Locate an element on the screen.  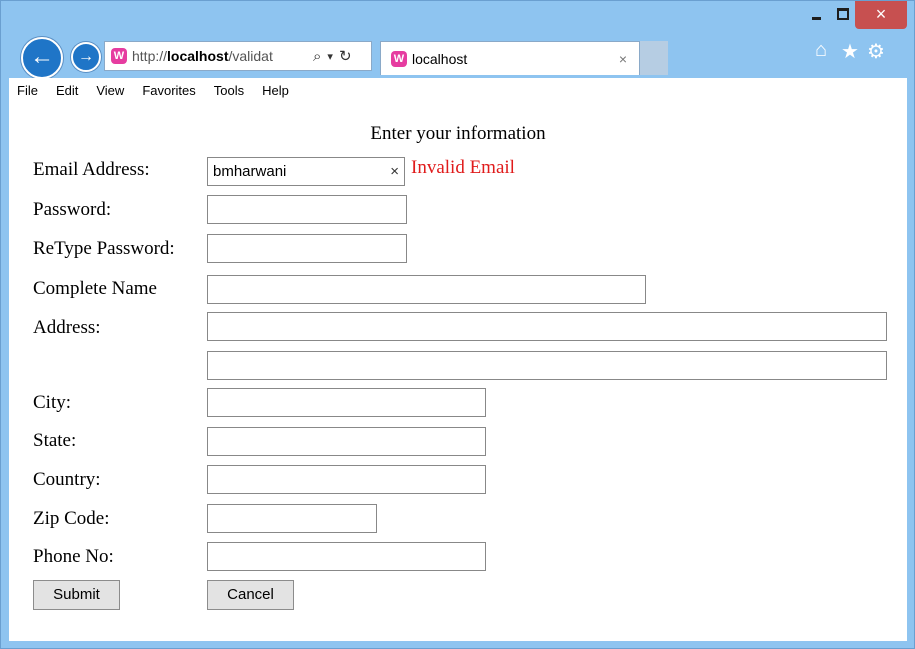
phone-label: Phone No: is located at coordinates (73, 556).